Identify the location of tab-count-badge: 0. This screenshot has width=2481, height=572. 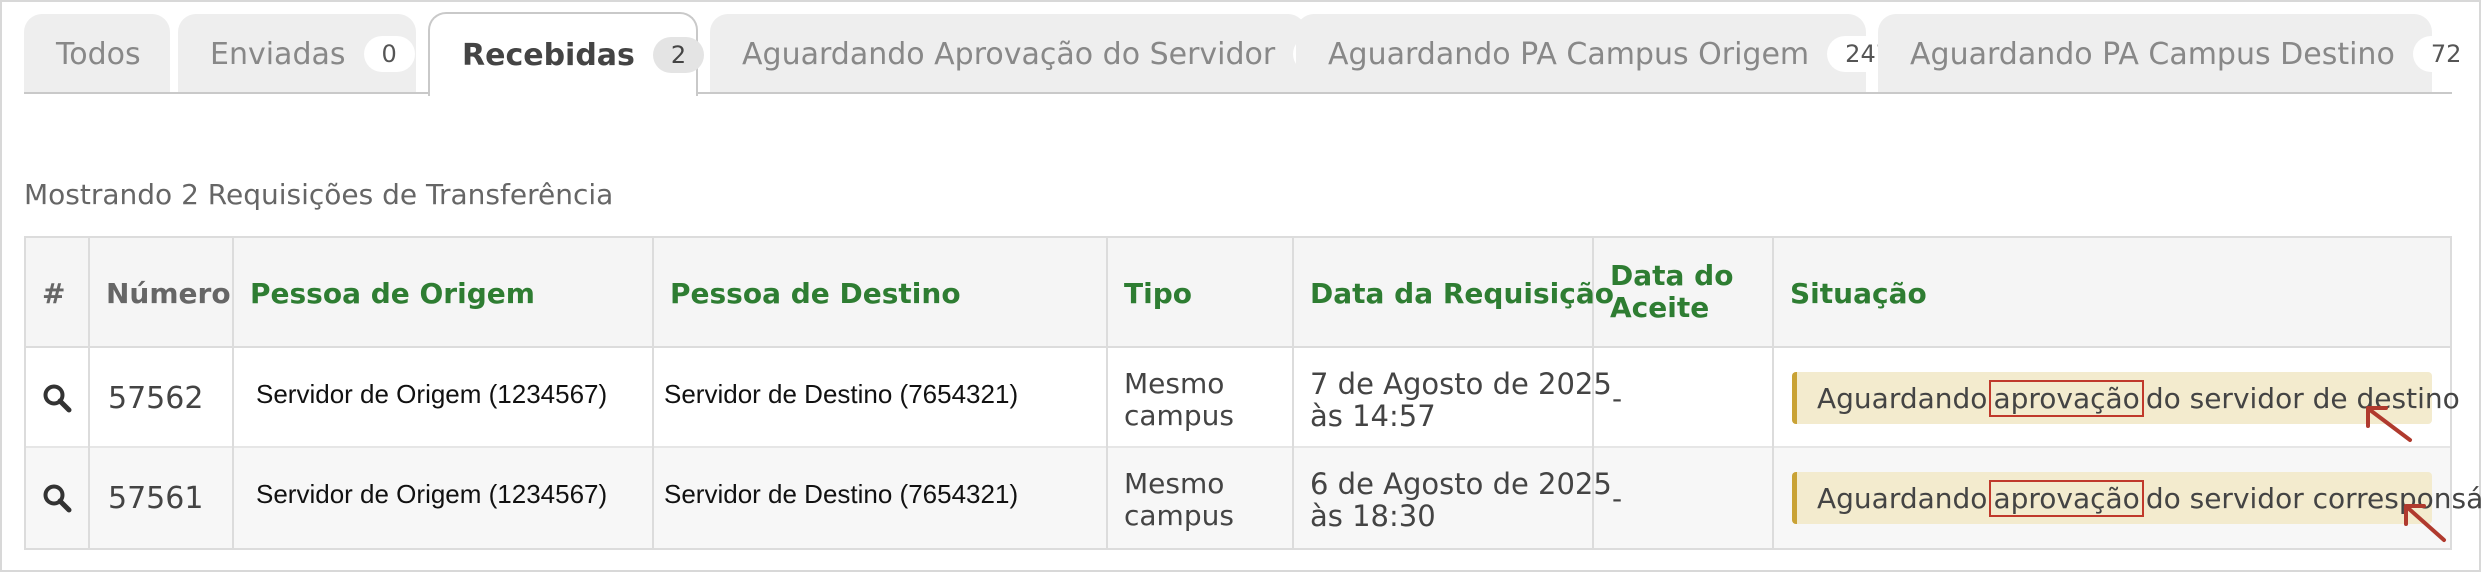
(389, 54).